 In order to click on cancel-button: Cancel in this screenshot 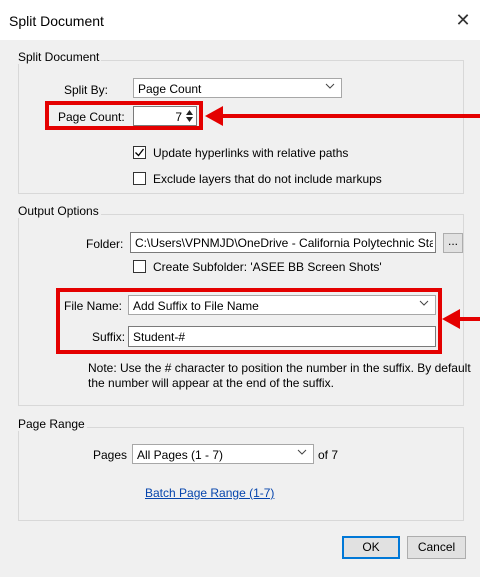, I will do `click(436, 547)`.